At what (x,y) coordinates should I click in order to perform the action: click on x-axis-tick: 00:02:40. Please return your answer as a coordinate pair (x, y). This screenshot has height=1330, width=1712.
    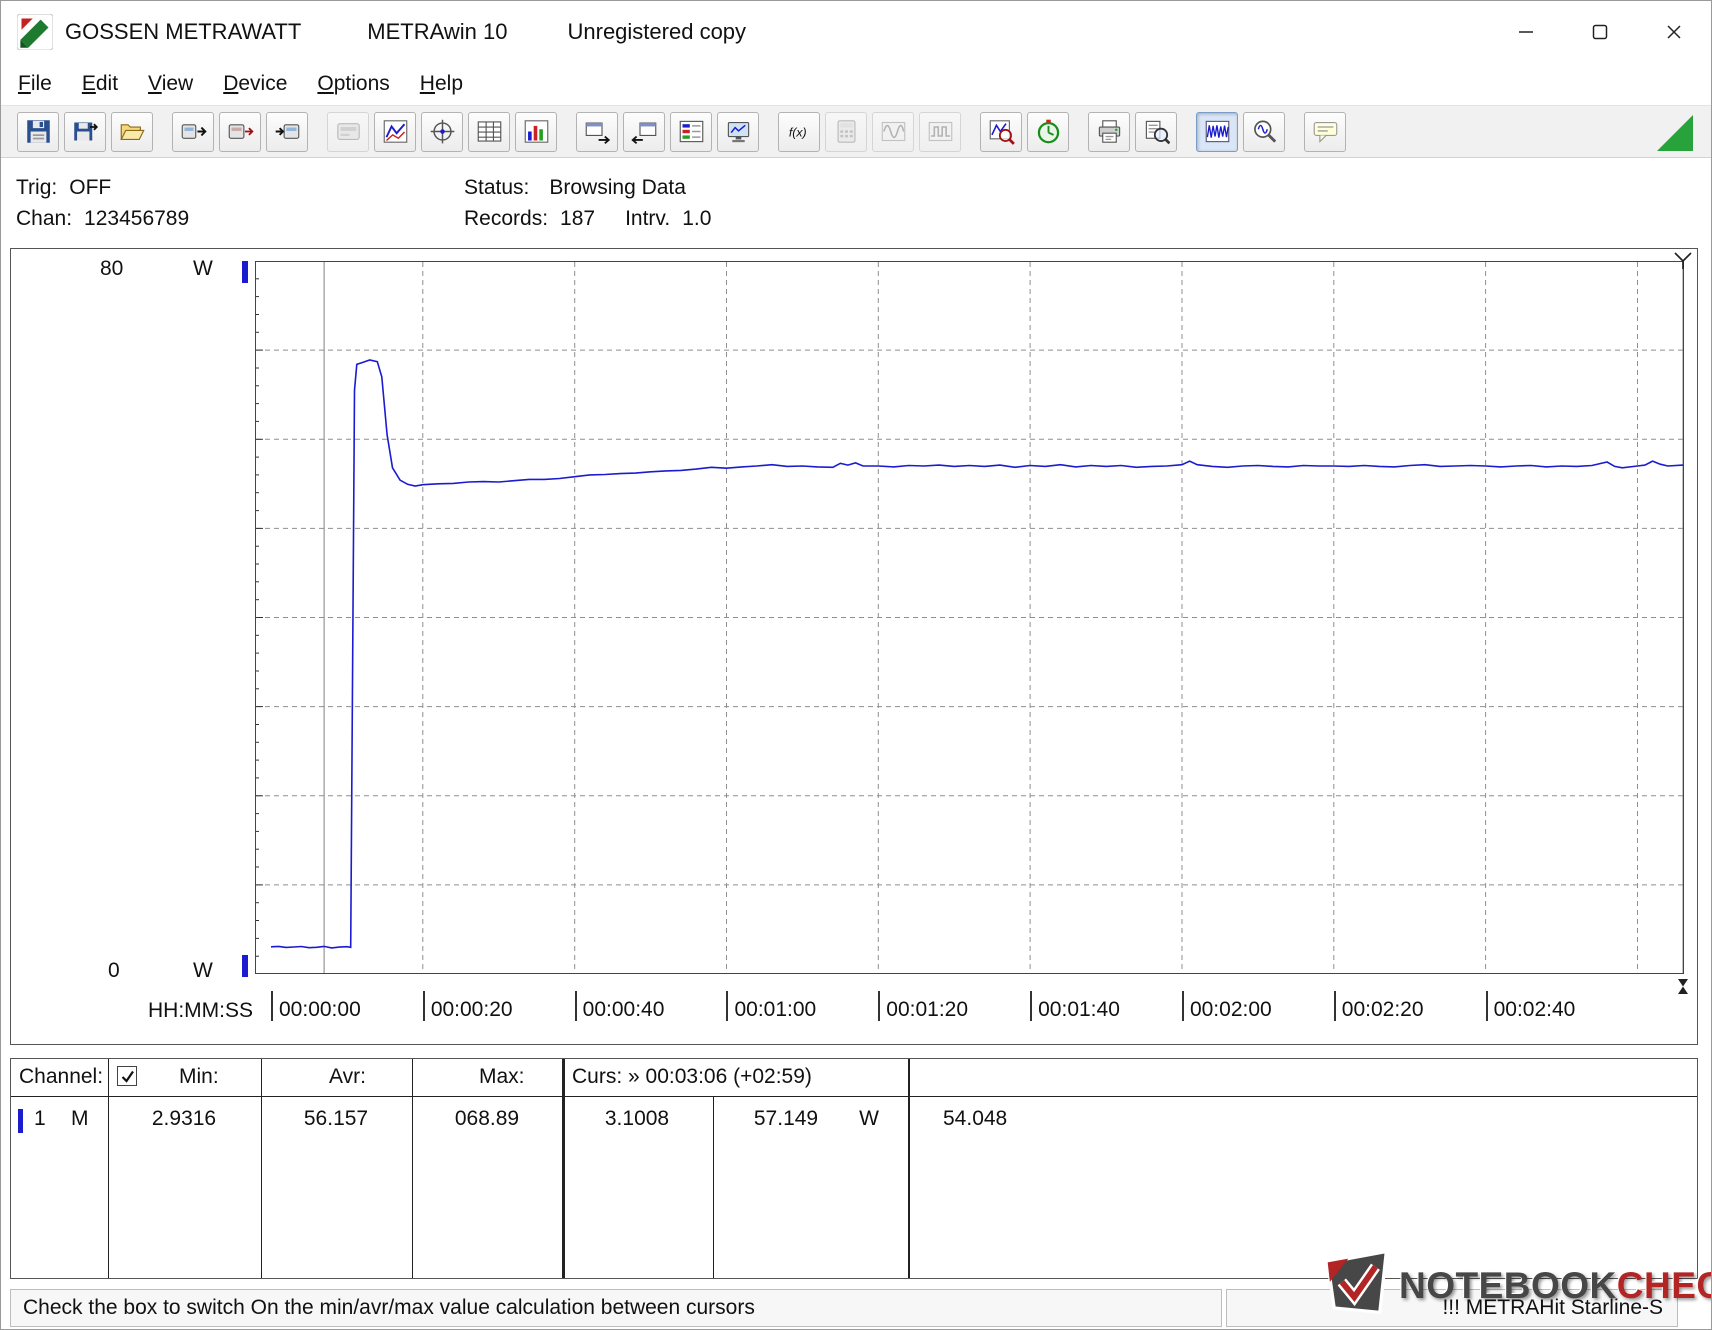
    Looking at the image, I should click on (1530, 1006).